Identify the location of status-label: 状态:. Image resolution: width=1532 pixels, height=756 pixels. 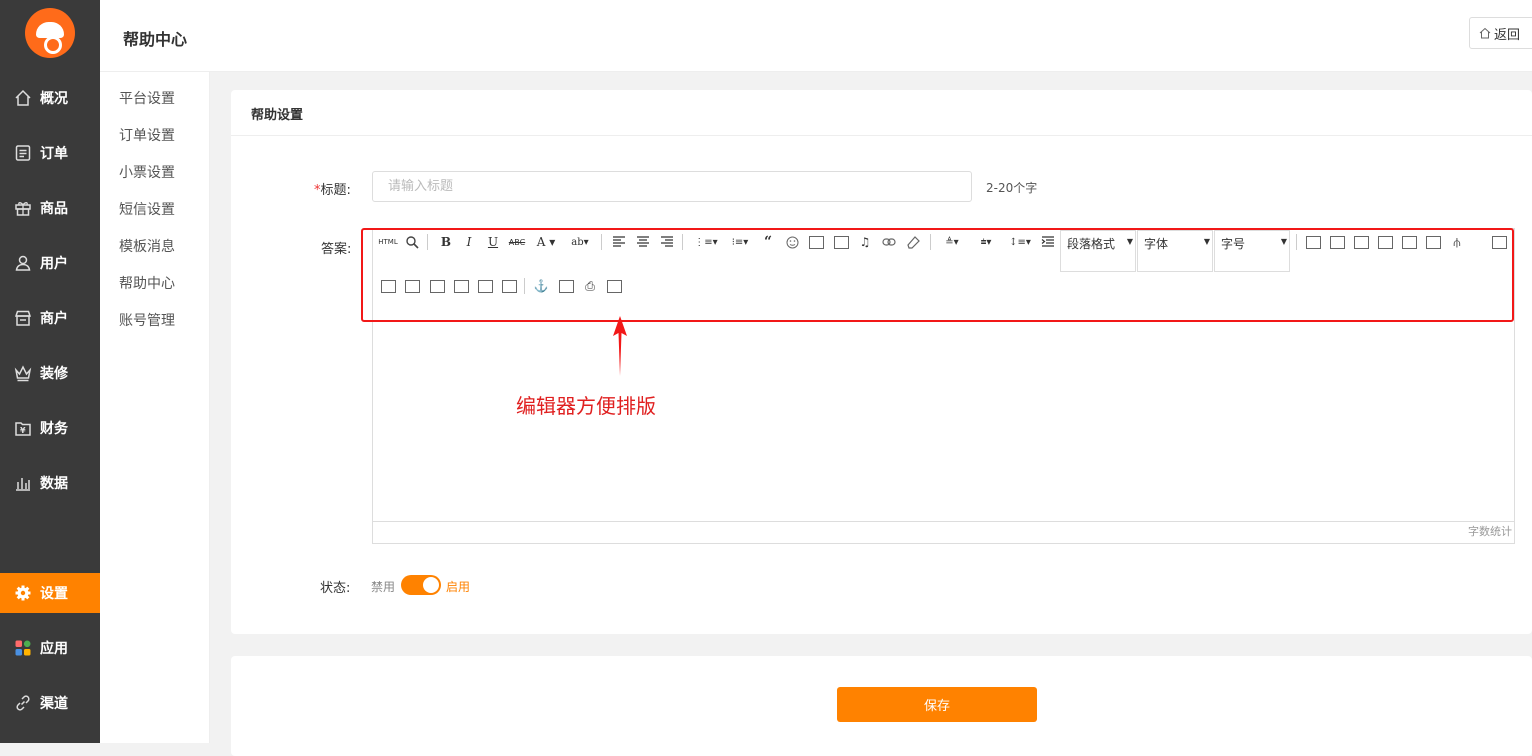
(335, 588).